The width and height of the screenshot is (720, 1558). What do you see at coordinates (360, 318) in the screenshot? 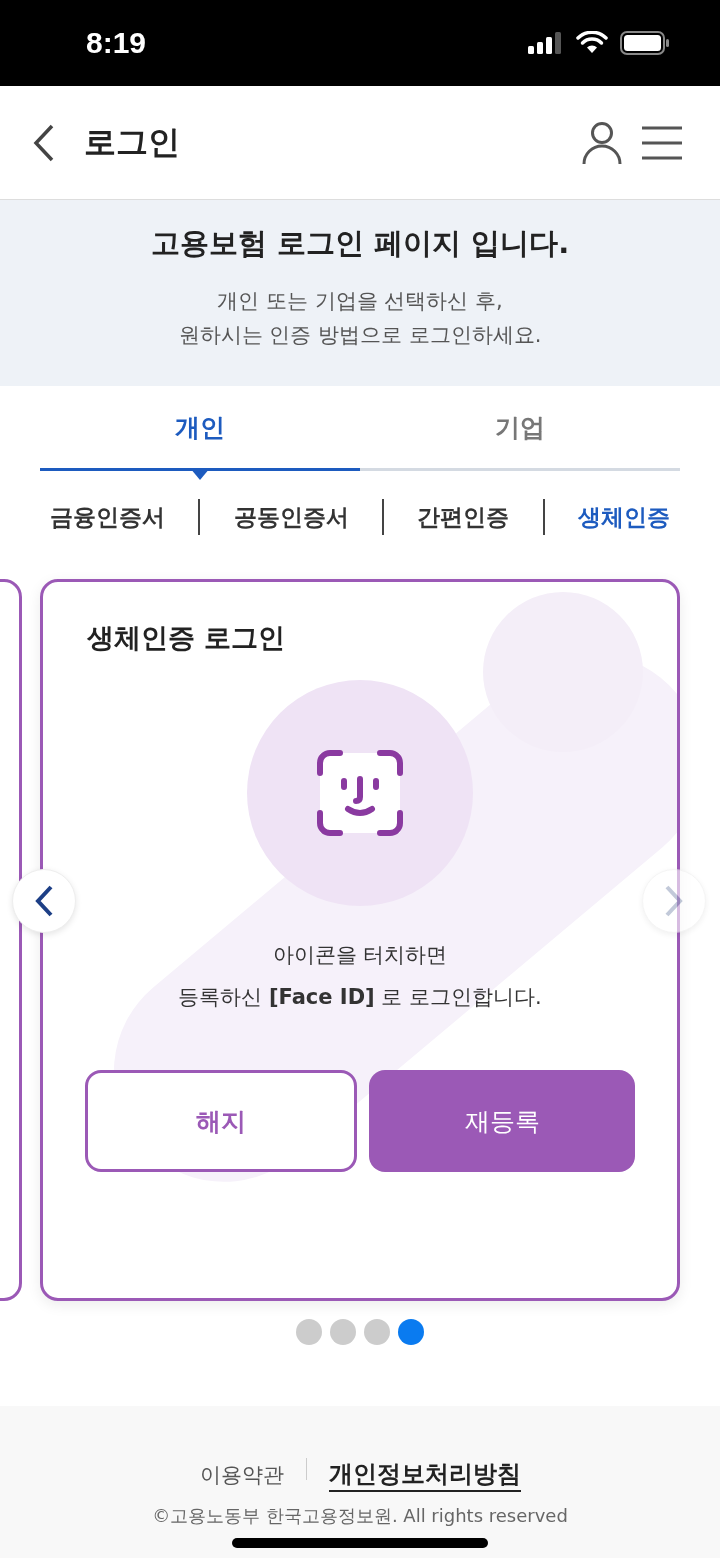
I see `intro-text: 개인 또는 기업을 선택하신 후, 원하시는 인증 방법으로 로그인하세요.` at bounding box center [360, 318].